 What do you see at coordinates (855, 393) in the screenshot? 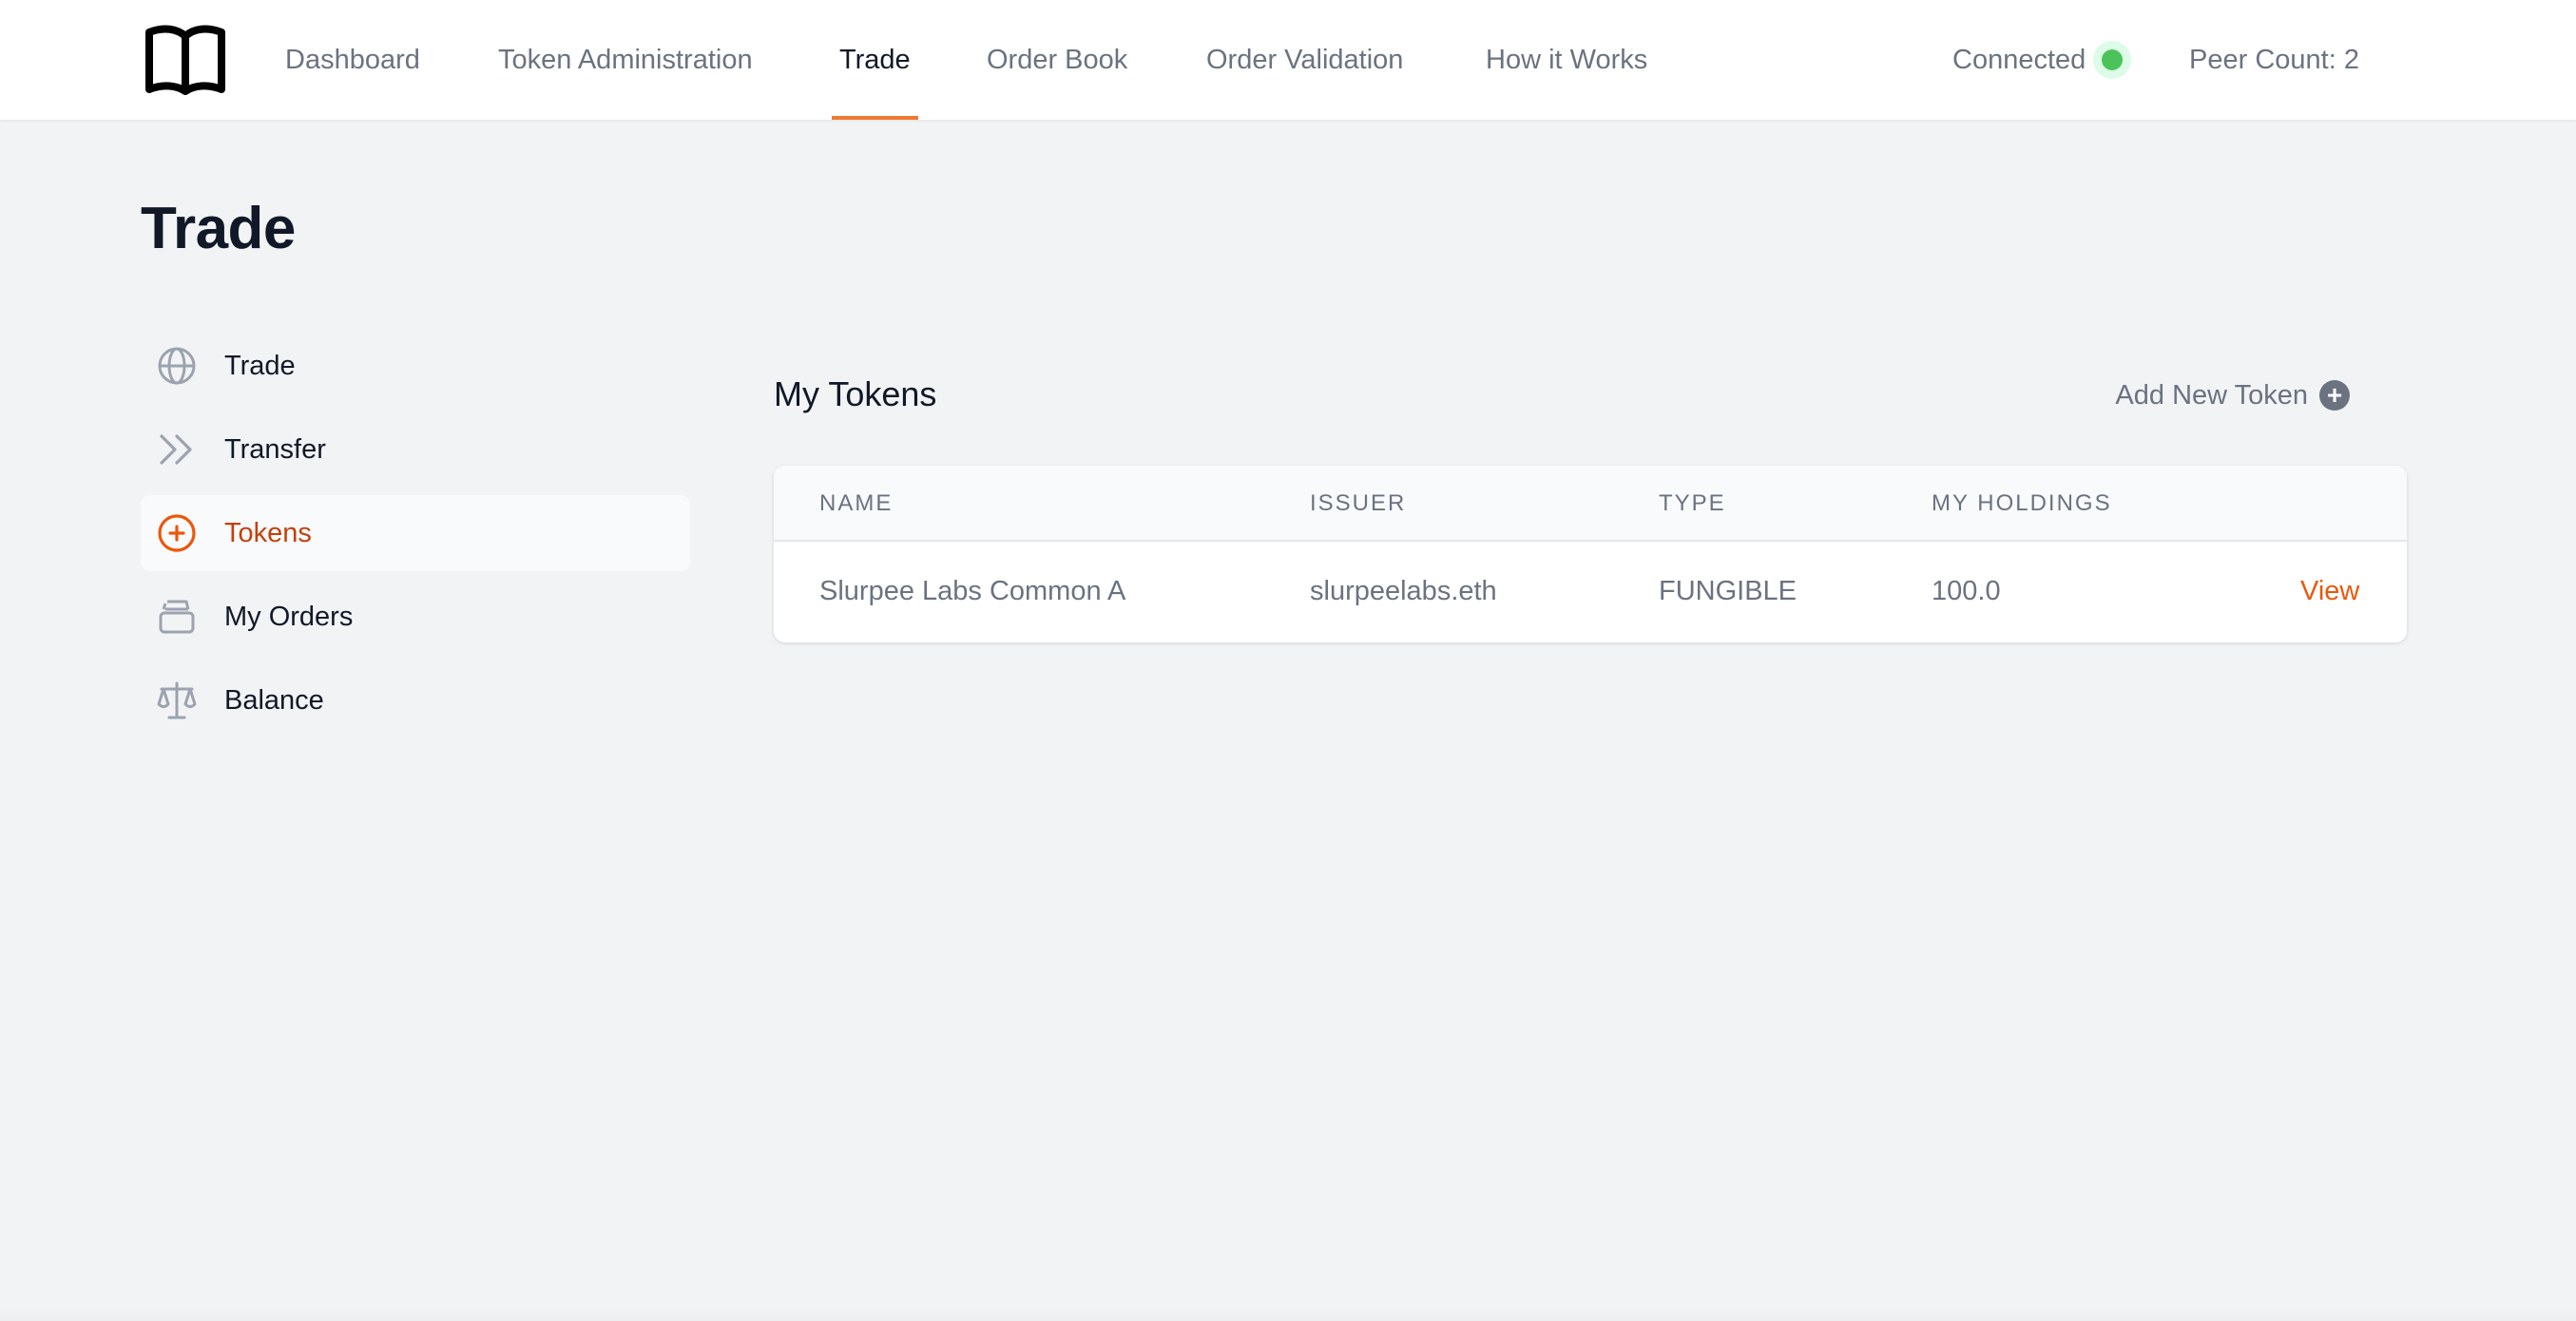
I see `section-title: My Tokens` at bounding box center [855, 393].